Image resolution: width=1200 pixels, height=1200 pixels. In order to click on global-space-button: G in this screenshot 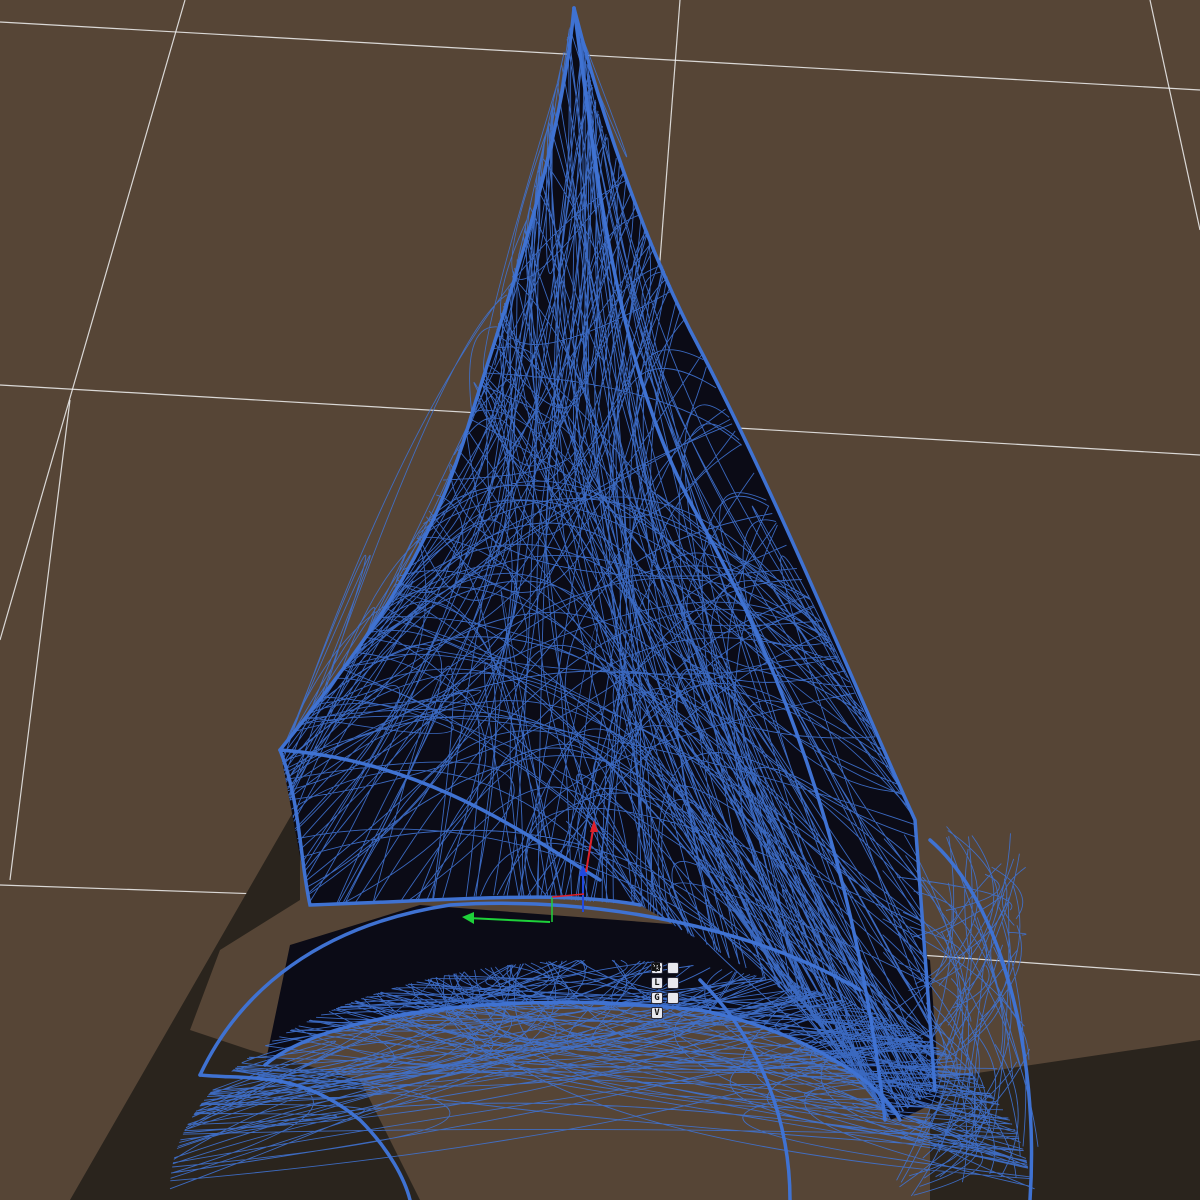, I will do `click(657, 998)`.